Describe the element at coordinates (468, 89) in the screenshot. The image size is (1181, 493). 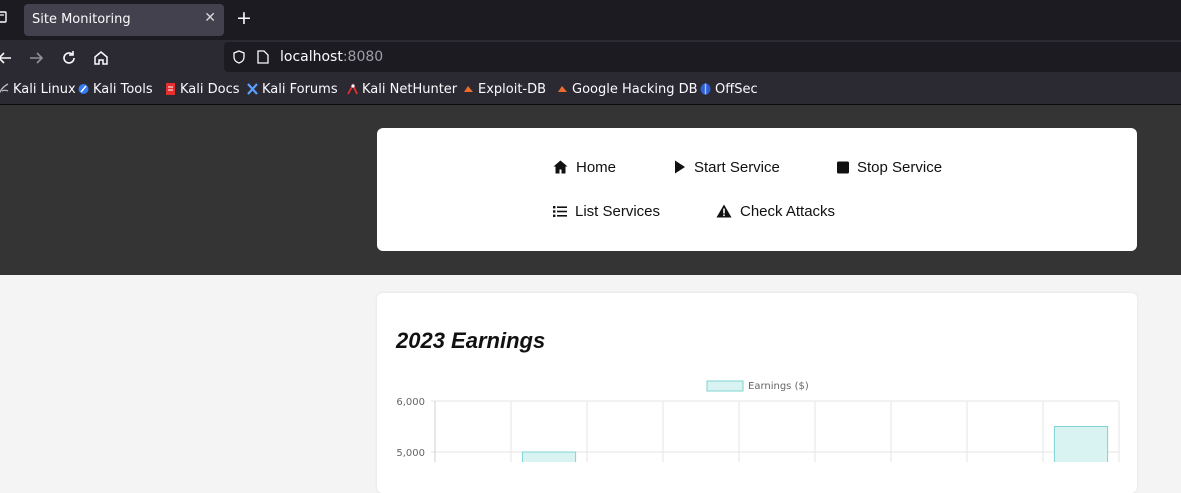
I see `exploit-db-icon` at that location.